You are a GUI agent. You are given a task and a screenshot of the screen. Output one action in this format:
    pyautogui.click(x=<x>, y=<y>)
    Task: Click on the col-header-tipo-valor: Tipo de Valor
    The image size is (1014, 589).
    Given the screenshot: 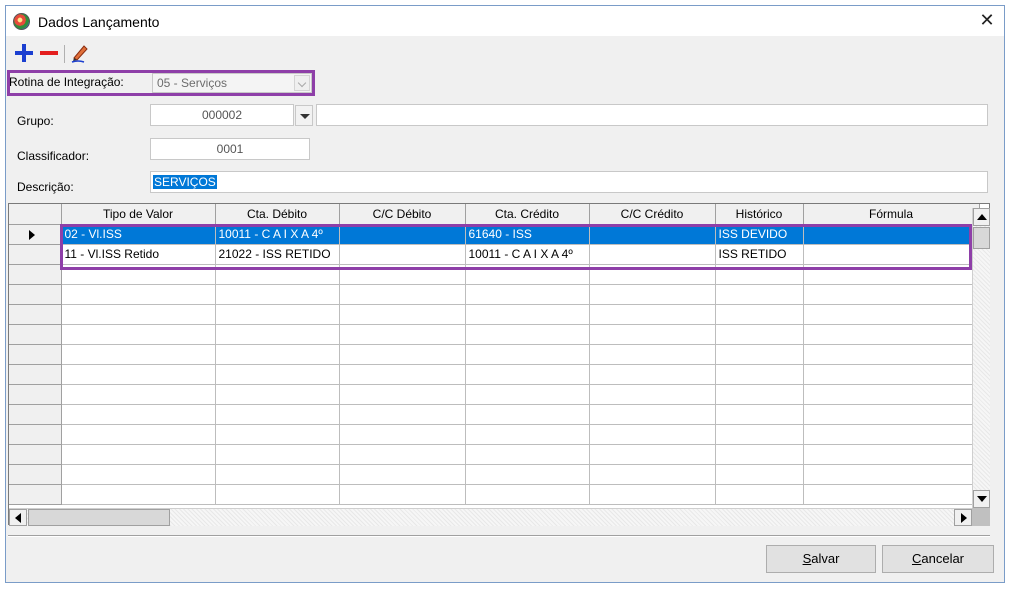 What is the action you would take?
    pyautogui.click(x=138, y=214)
    